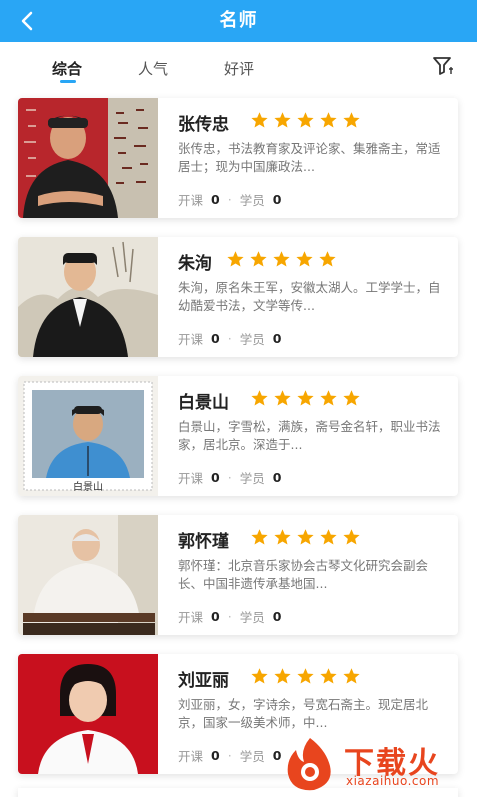 This screenshot has height=797, width=477. What do you see at coordinates (377, 764) in the screenshot?
I see `watermark: 下载火 xiazaihuo.com` at bounding box center [377, 764].